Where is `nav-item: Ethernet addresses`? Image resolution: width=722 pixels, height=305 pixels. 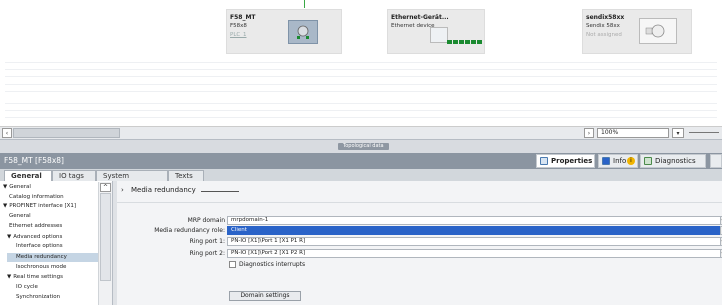 nav-item: Ethernet addresses is located at coordinates (34, 226).